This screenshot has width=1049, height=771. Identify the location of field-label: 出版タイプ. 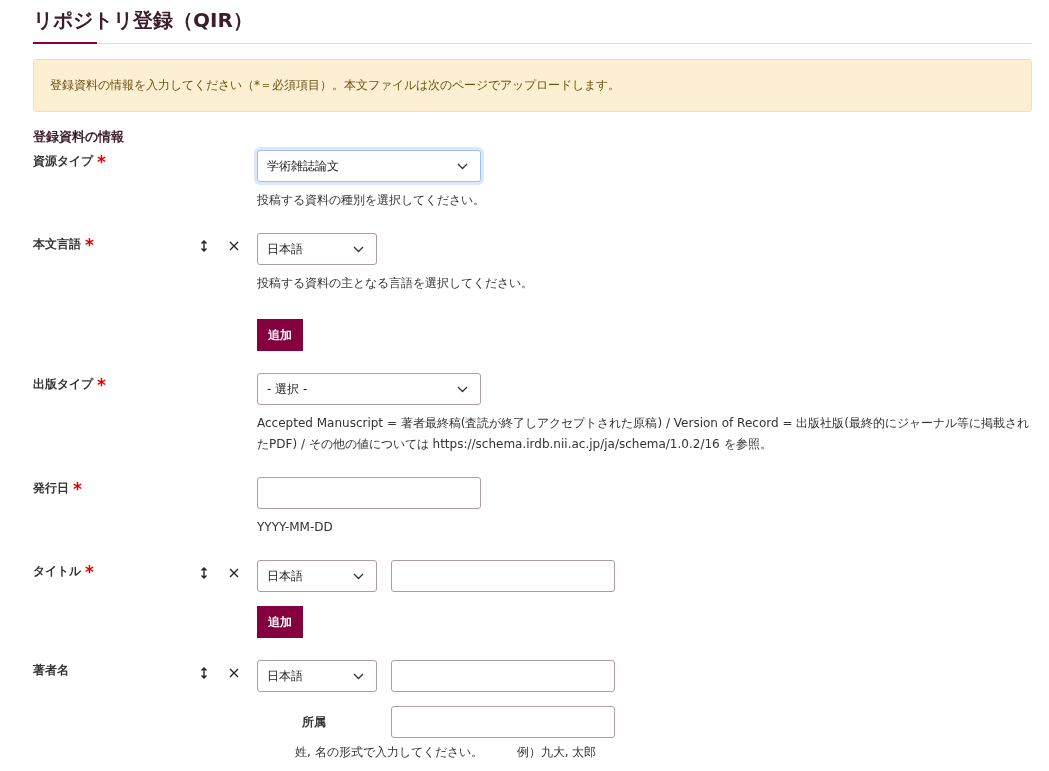
(63, 384).